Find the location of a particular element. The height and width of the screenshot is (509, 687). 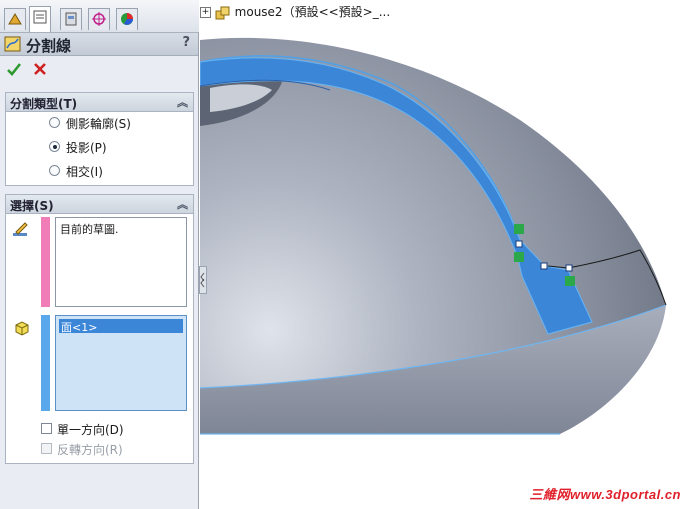

cancel-x-icon is located at coordinates (40, 69).